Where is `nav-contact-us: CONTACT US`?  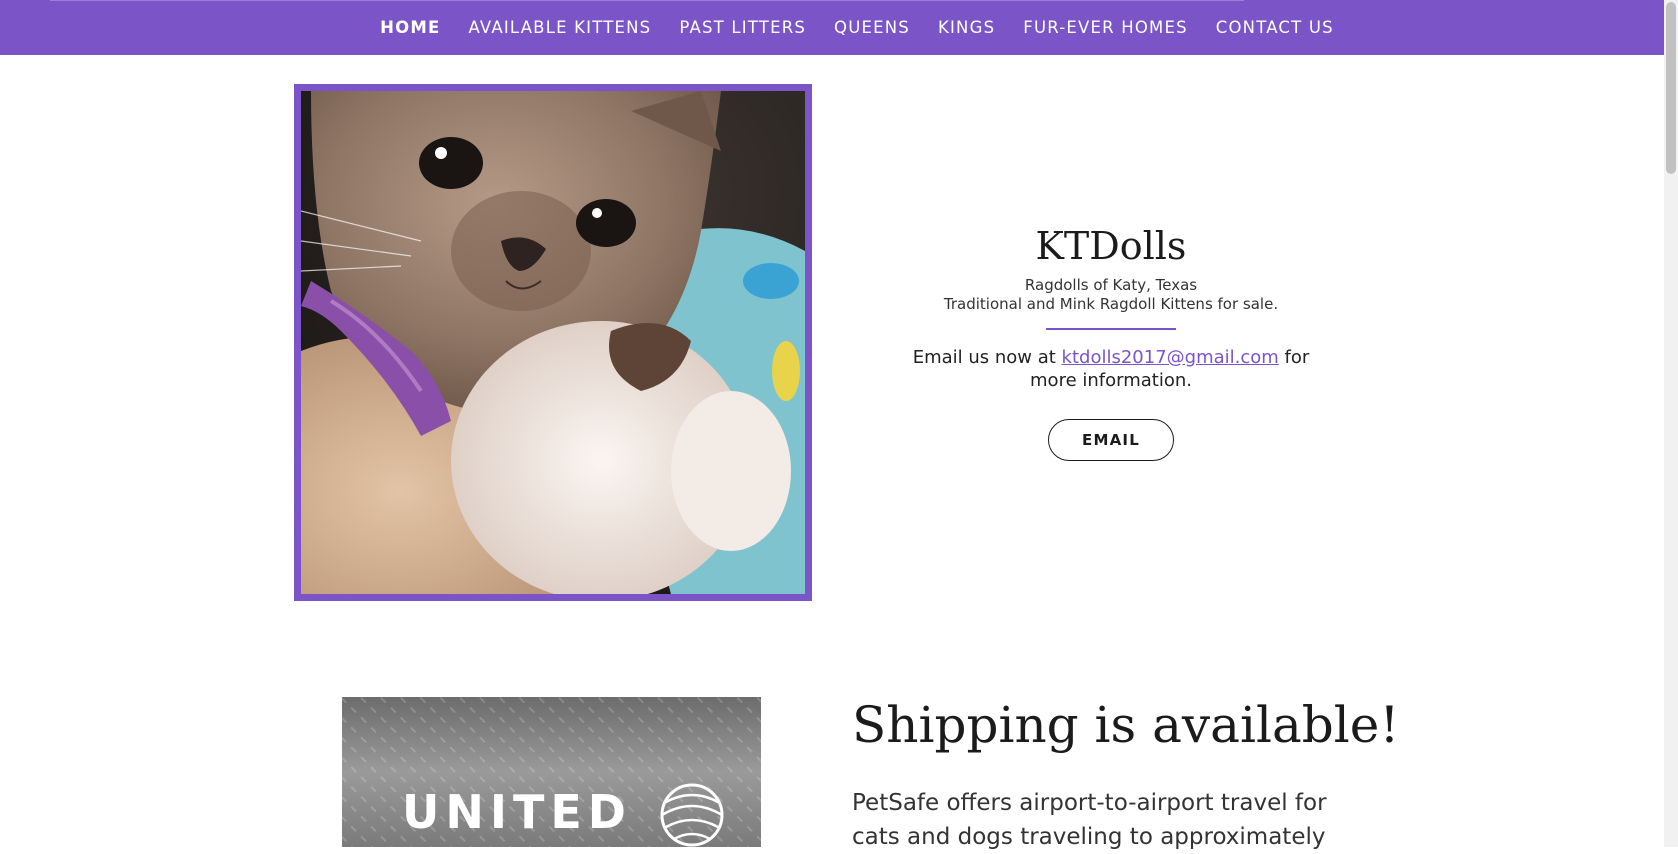 nav-contact-us: CONTACT US is located at coordinates (1275, 27).